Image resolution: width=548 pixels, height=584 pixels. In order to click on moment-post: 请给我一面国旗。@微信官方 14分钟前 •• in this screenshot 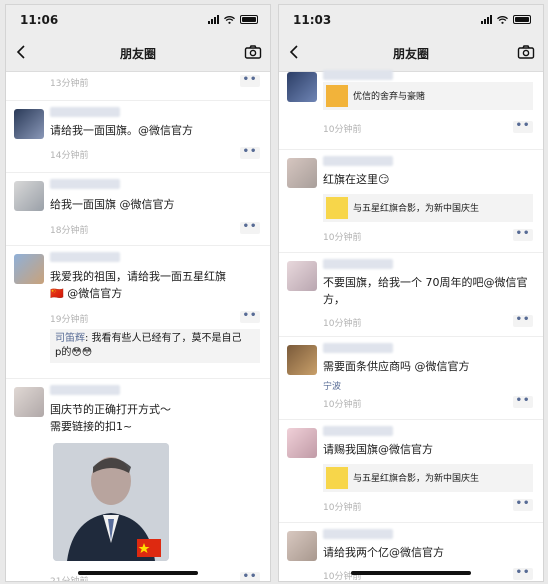, I will do `click(138, 133)`.